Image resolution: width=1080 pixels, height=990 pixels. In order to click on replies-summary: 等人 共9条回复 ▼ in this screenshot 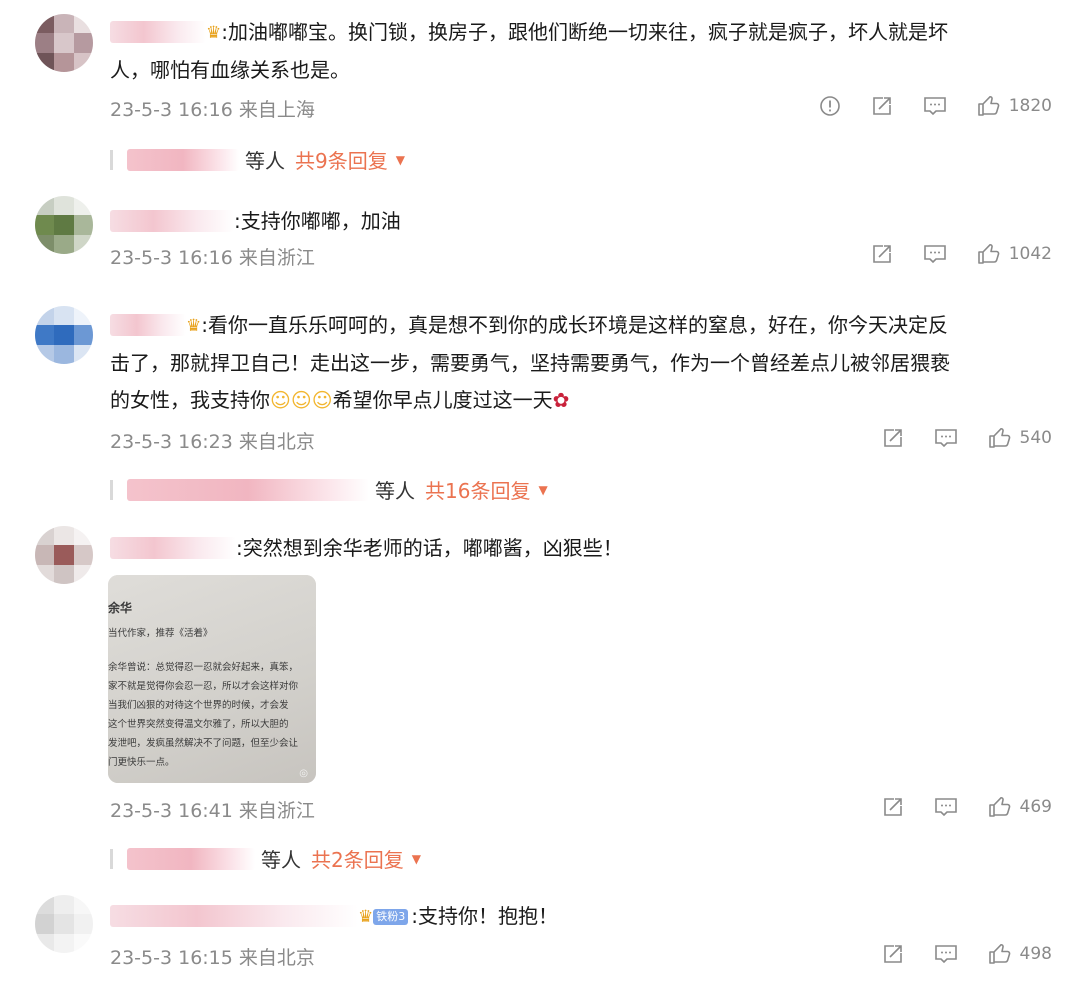, I will do `click(257, 159)`.